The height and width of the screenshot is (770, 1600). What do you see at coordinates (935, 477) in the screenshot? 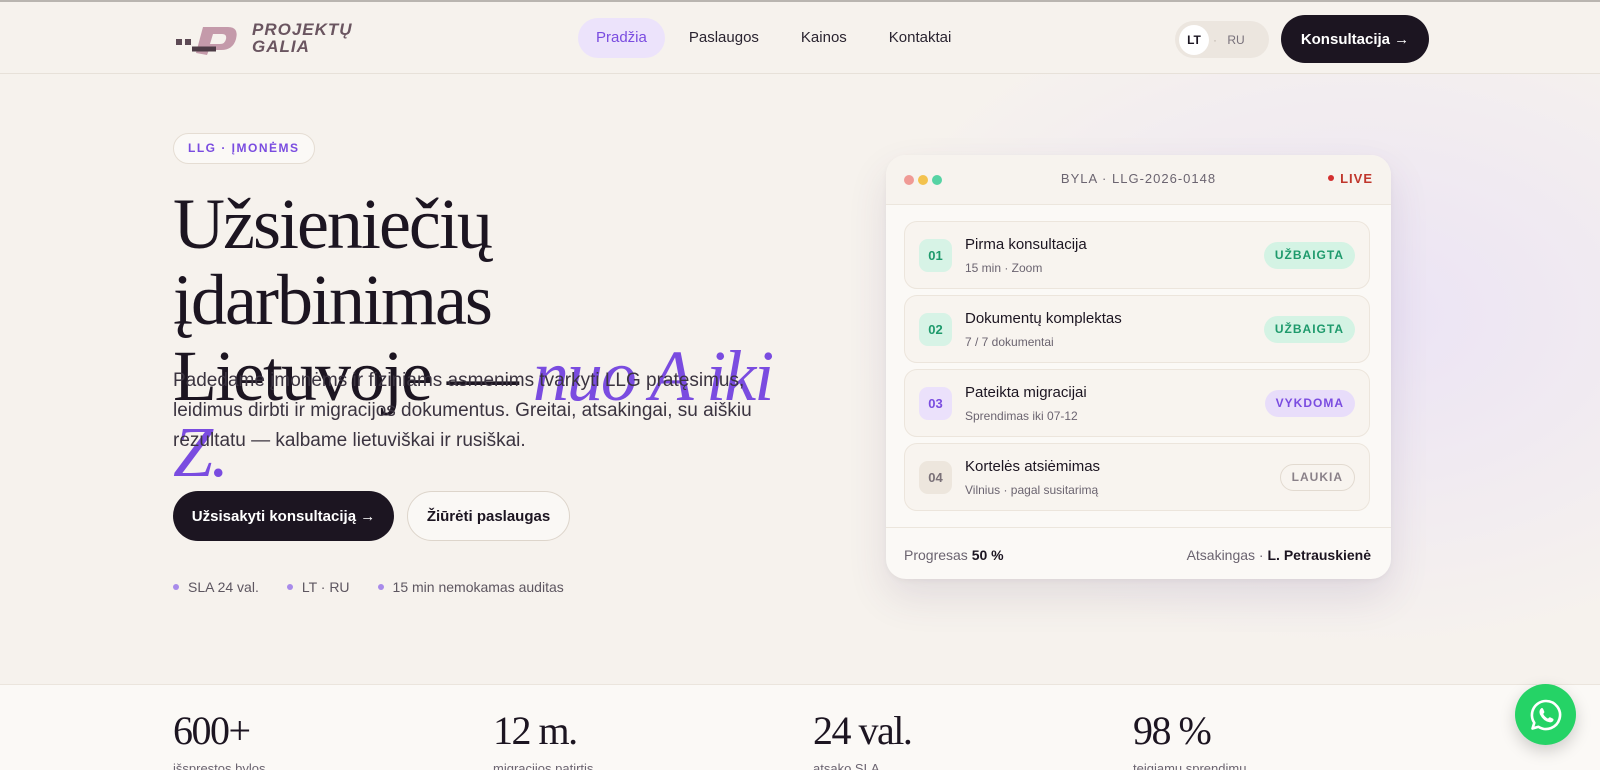
I see `step-number: 04` at bounding box center [935, 477].